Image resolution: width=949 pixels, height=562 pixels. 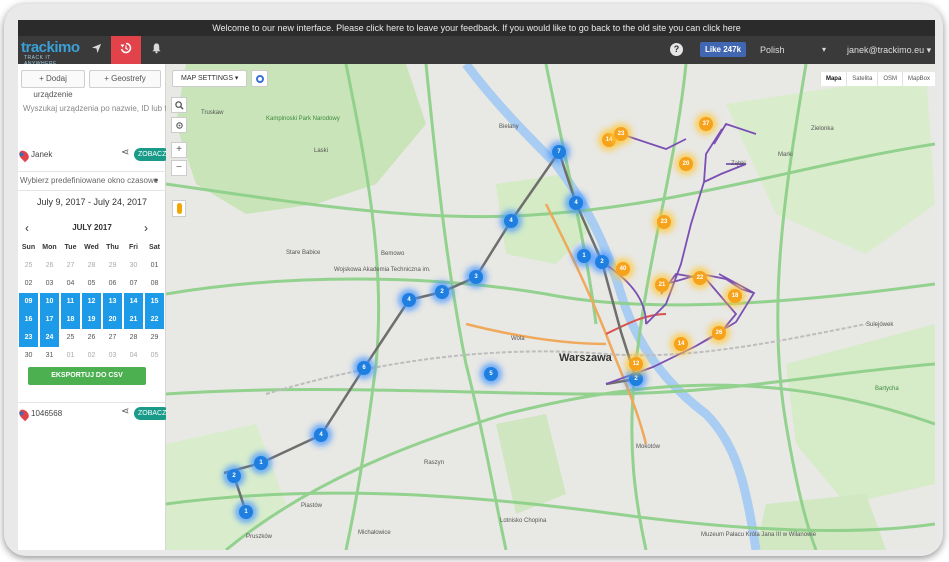 What do you see at coordinates (210, 78) in the screenshot?
I see `map-settings-button: MAP SETTINGS ▾` at bounding box center [210, 78].